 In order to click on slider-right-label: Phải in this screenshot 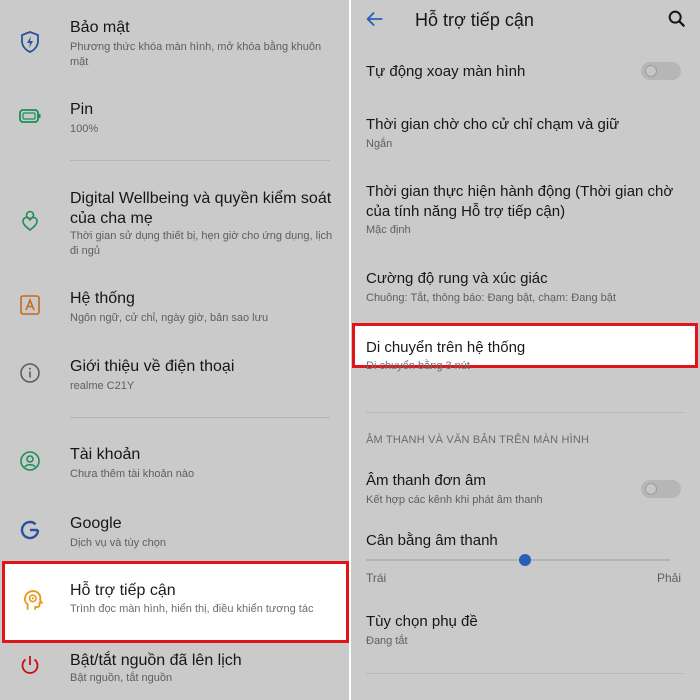, I will do `click(669, 578)`.